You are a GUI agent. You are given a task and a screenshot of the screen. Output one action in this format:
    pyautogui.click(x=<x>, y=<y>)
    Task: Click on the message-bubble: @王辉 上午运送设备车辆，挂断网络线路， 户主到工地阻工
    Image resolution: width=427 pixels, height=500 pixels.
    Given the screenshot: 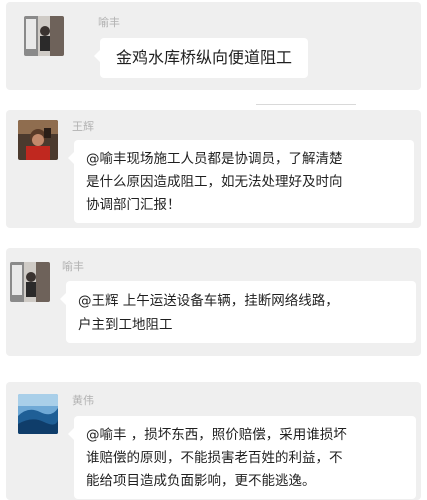 What is the action you would take?
    pyautogui.click(x=238, y=312)
    